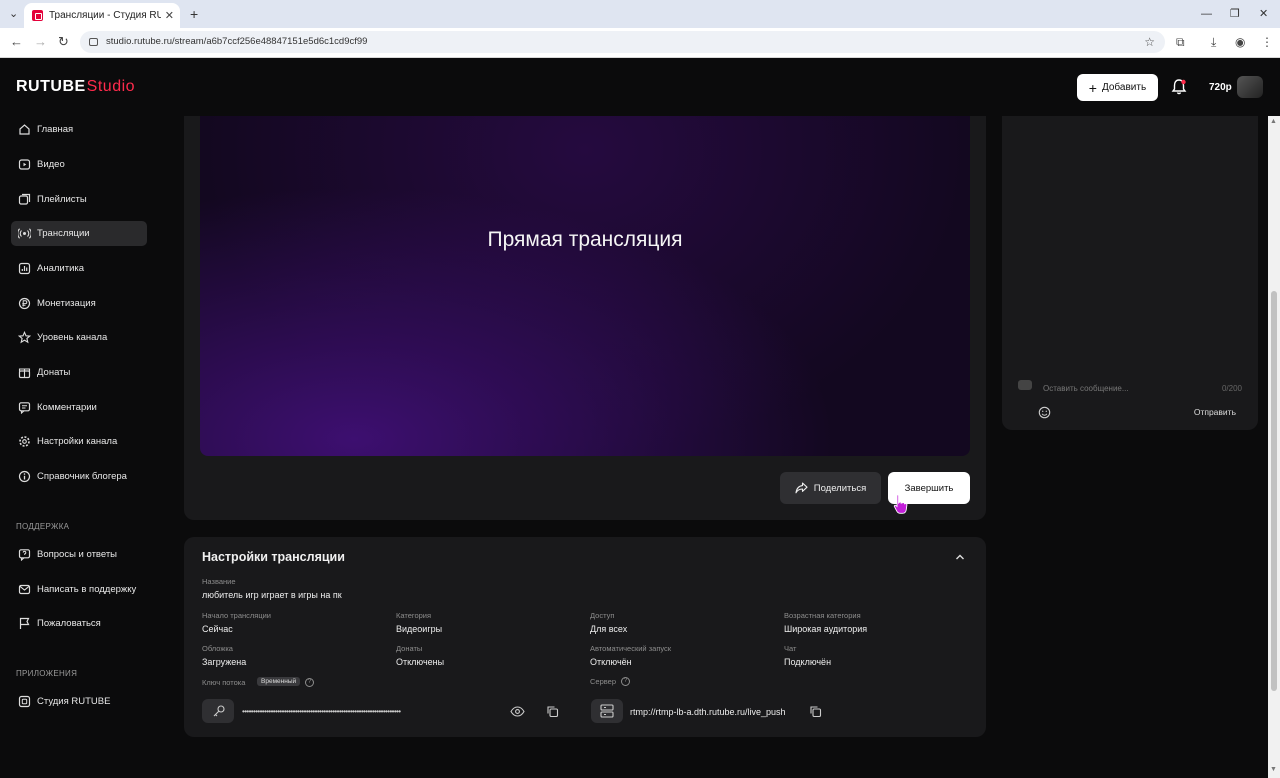 This screenshot has width=1280, height=778. What do you see at coordinates (79, 589) in the screenshot?
I see `sidebar-item-write-support: Написать в поддержку` at bounding box center [79, 589].